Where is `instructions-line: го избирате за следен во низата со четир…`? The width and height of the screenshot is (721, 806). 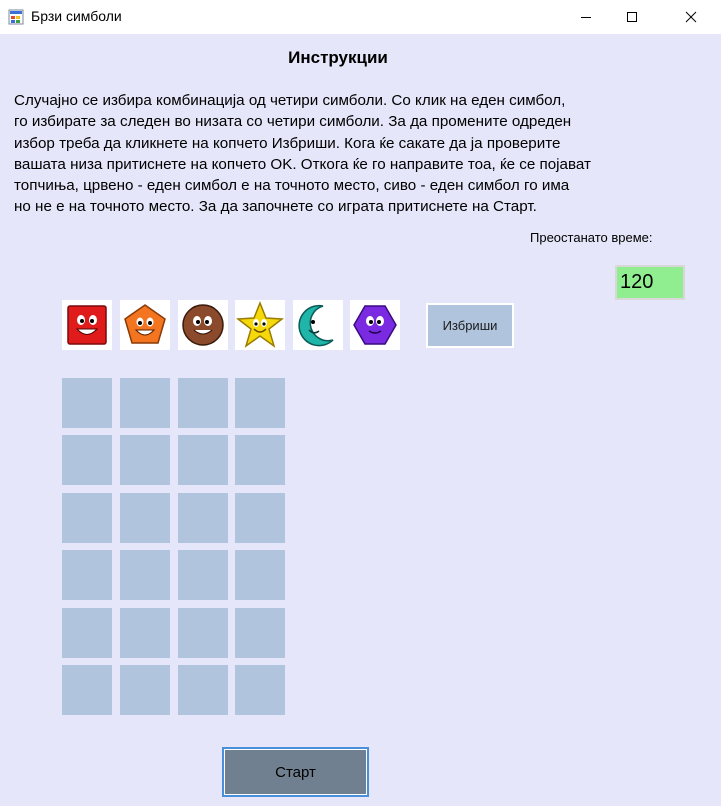 instructions-line: го избирате за следен во низата со четир… is located at coordinates (293, 122).